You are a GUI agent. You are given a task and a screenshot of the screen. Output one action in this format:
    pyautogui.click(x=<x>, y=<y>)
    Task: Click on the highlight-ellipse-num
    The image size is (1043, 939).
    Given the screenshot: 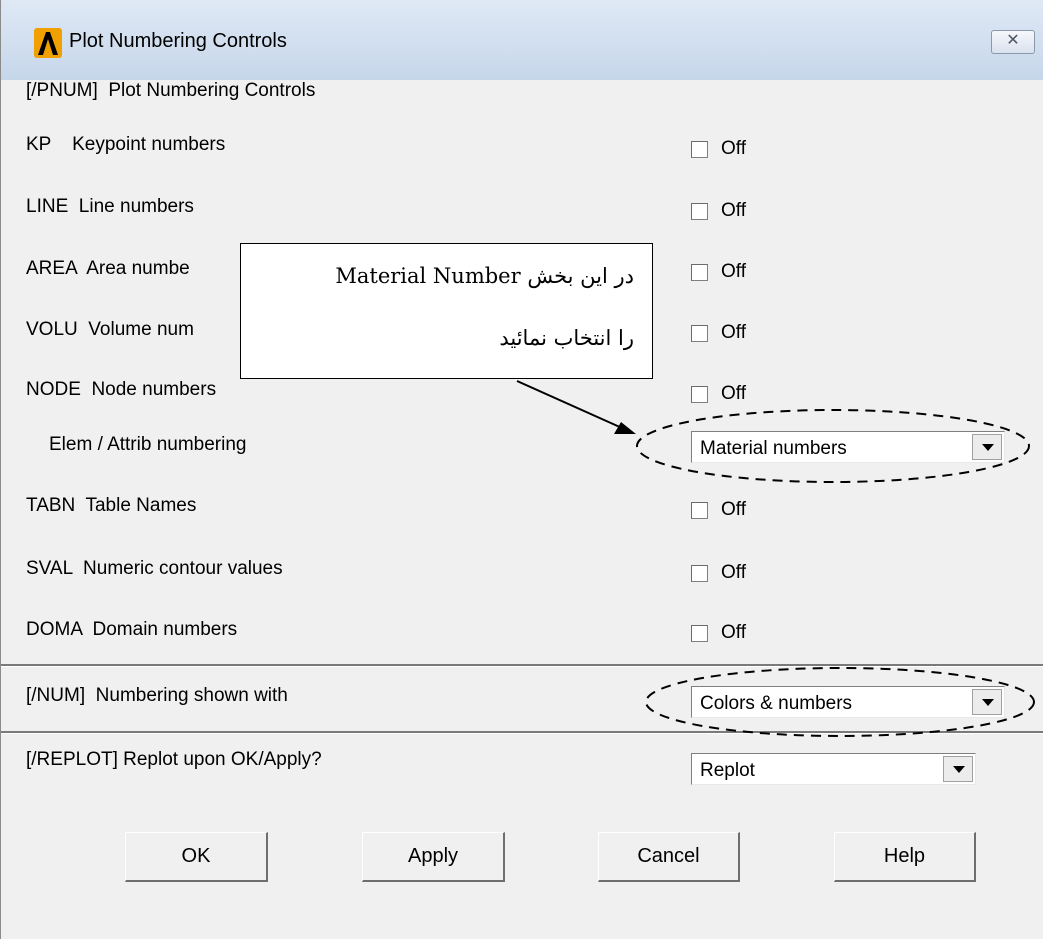 What is the action you would take?
    pyautogui.click(x=840, y=702)
    